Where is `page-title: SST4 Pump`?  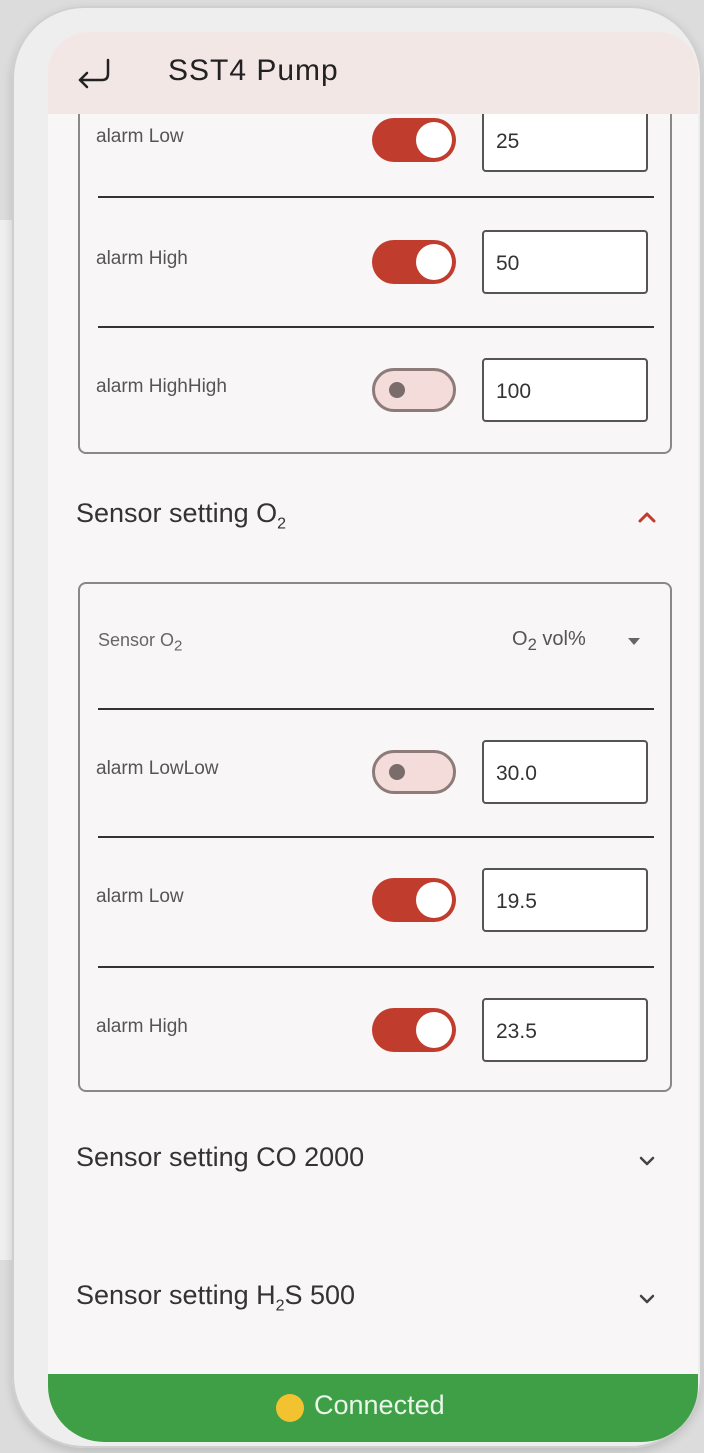 page-title: SST4 Pump is located at coordinates (253, 70).